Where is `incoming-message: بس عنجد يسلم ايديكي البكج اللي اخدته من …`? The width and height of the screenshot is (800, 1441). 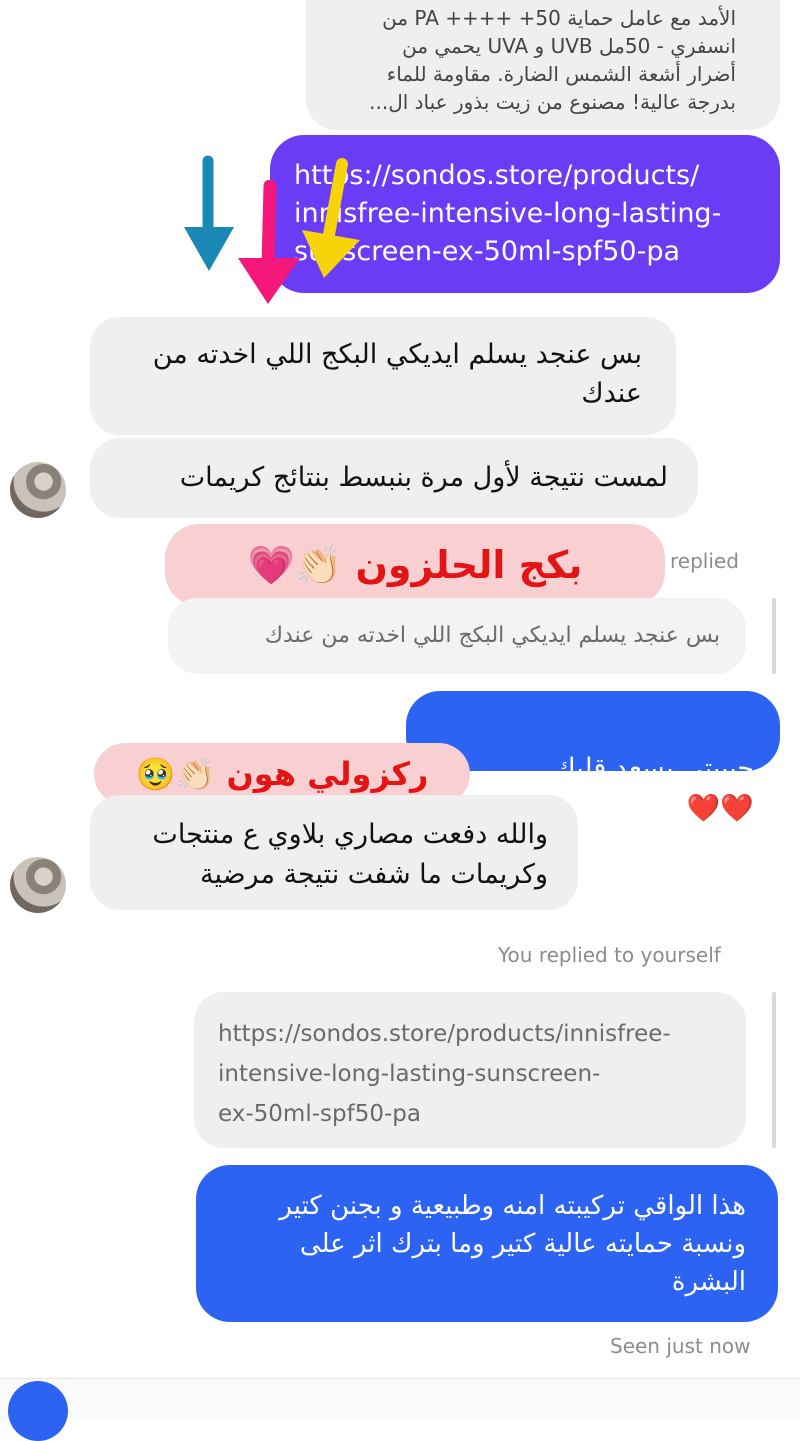
incoming-message: بس عنجد يسلم ايديكي البكج اللي اخدته من … is located at coordinates (383, 376).